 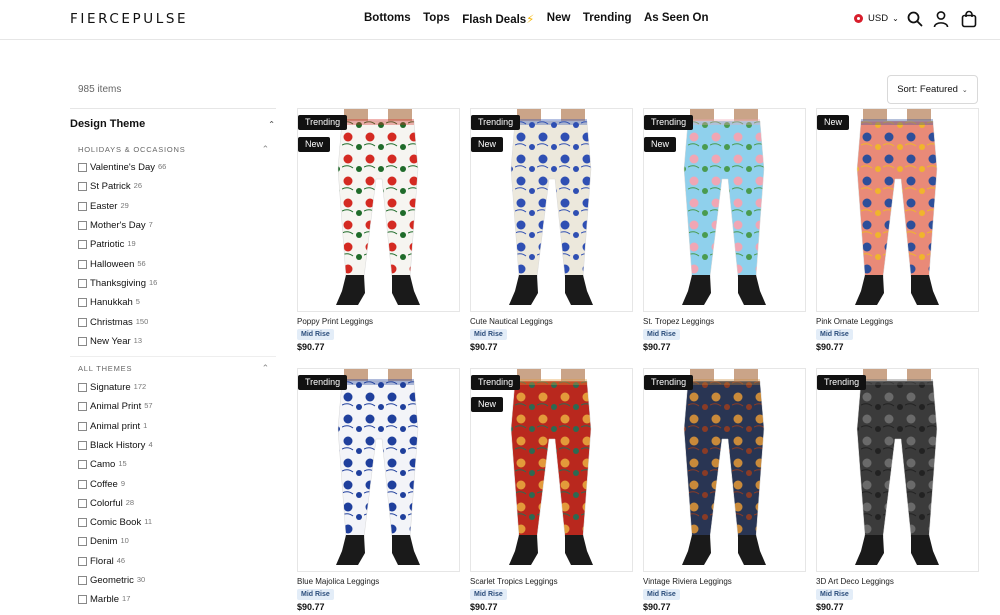 What do you see at coordinates (687, 581) in the screenshot?
I see `product-name: Vintage Riviera Leggings` at bounding box center [687, 581].